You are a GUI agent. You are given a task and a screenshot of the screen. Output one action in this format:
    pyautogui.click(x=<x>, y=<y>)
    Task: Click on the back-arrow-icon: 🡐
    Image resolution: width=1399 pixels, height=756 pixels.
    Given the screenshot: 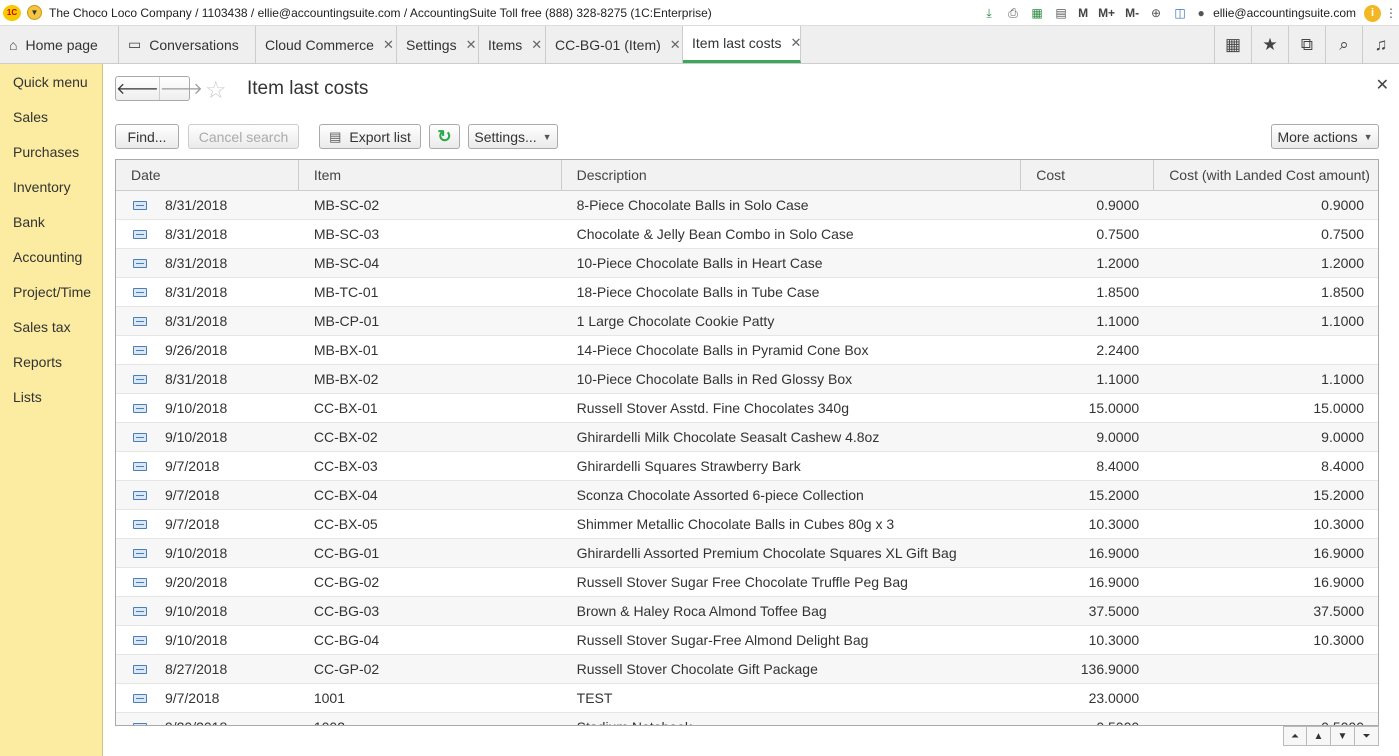 What is the action you would take?
    pyautogui.click(x=137, y=88)
    